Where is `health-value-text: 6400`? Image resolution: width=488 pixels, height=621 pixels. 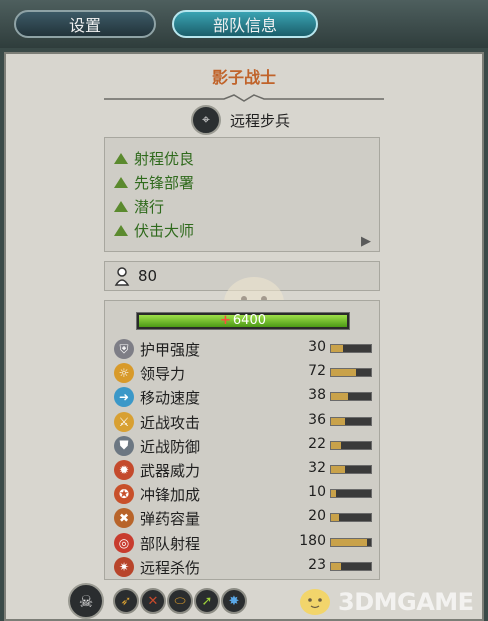
health-value-text: 6400 is located at coordinates (249, 320).